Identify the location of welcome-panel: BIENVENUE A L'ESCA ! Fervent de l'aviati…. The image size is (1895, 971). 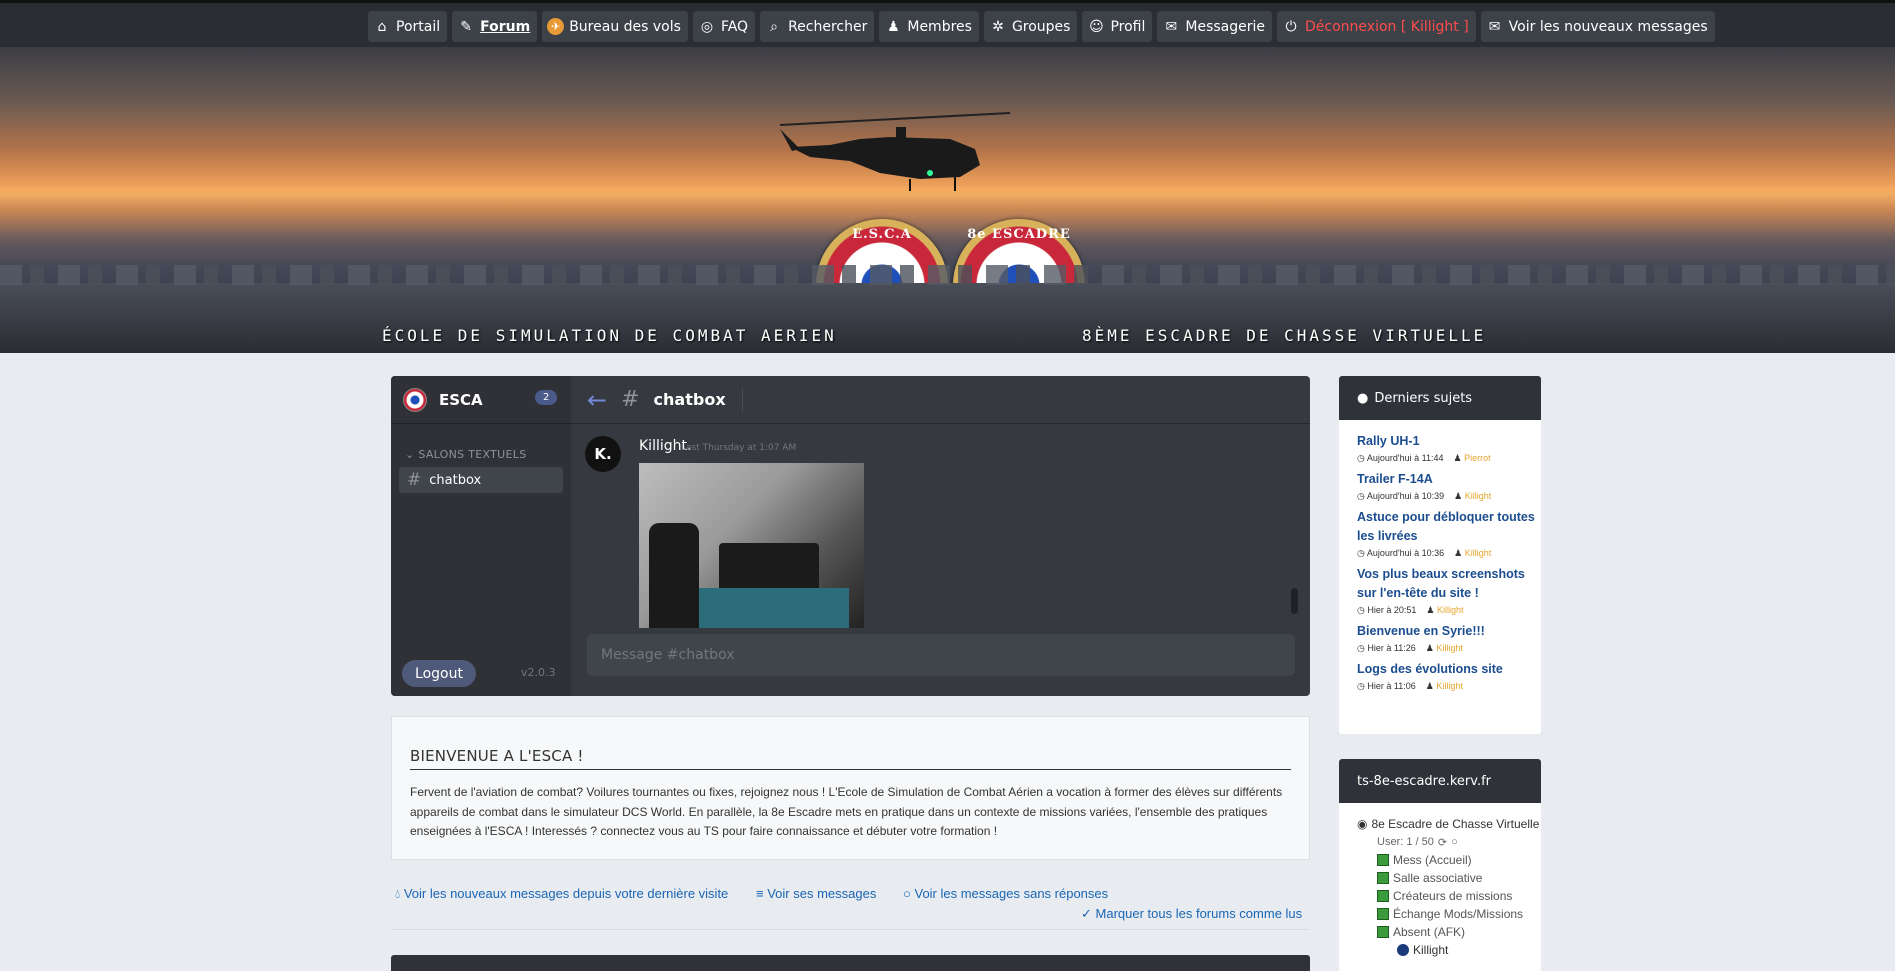
(850, 788).